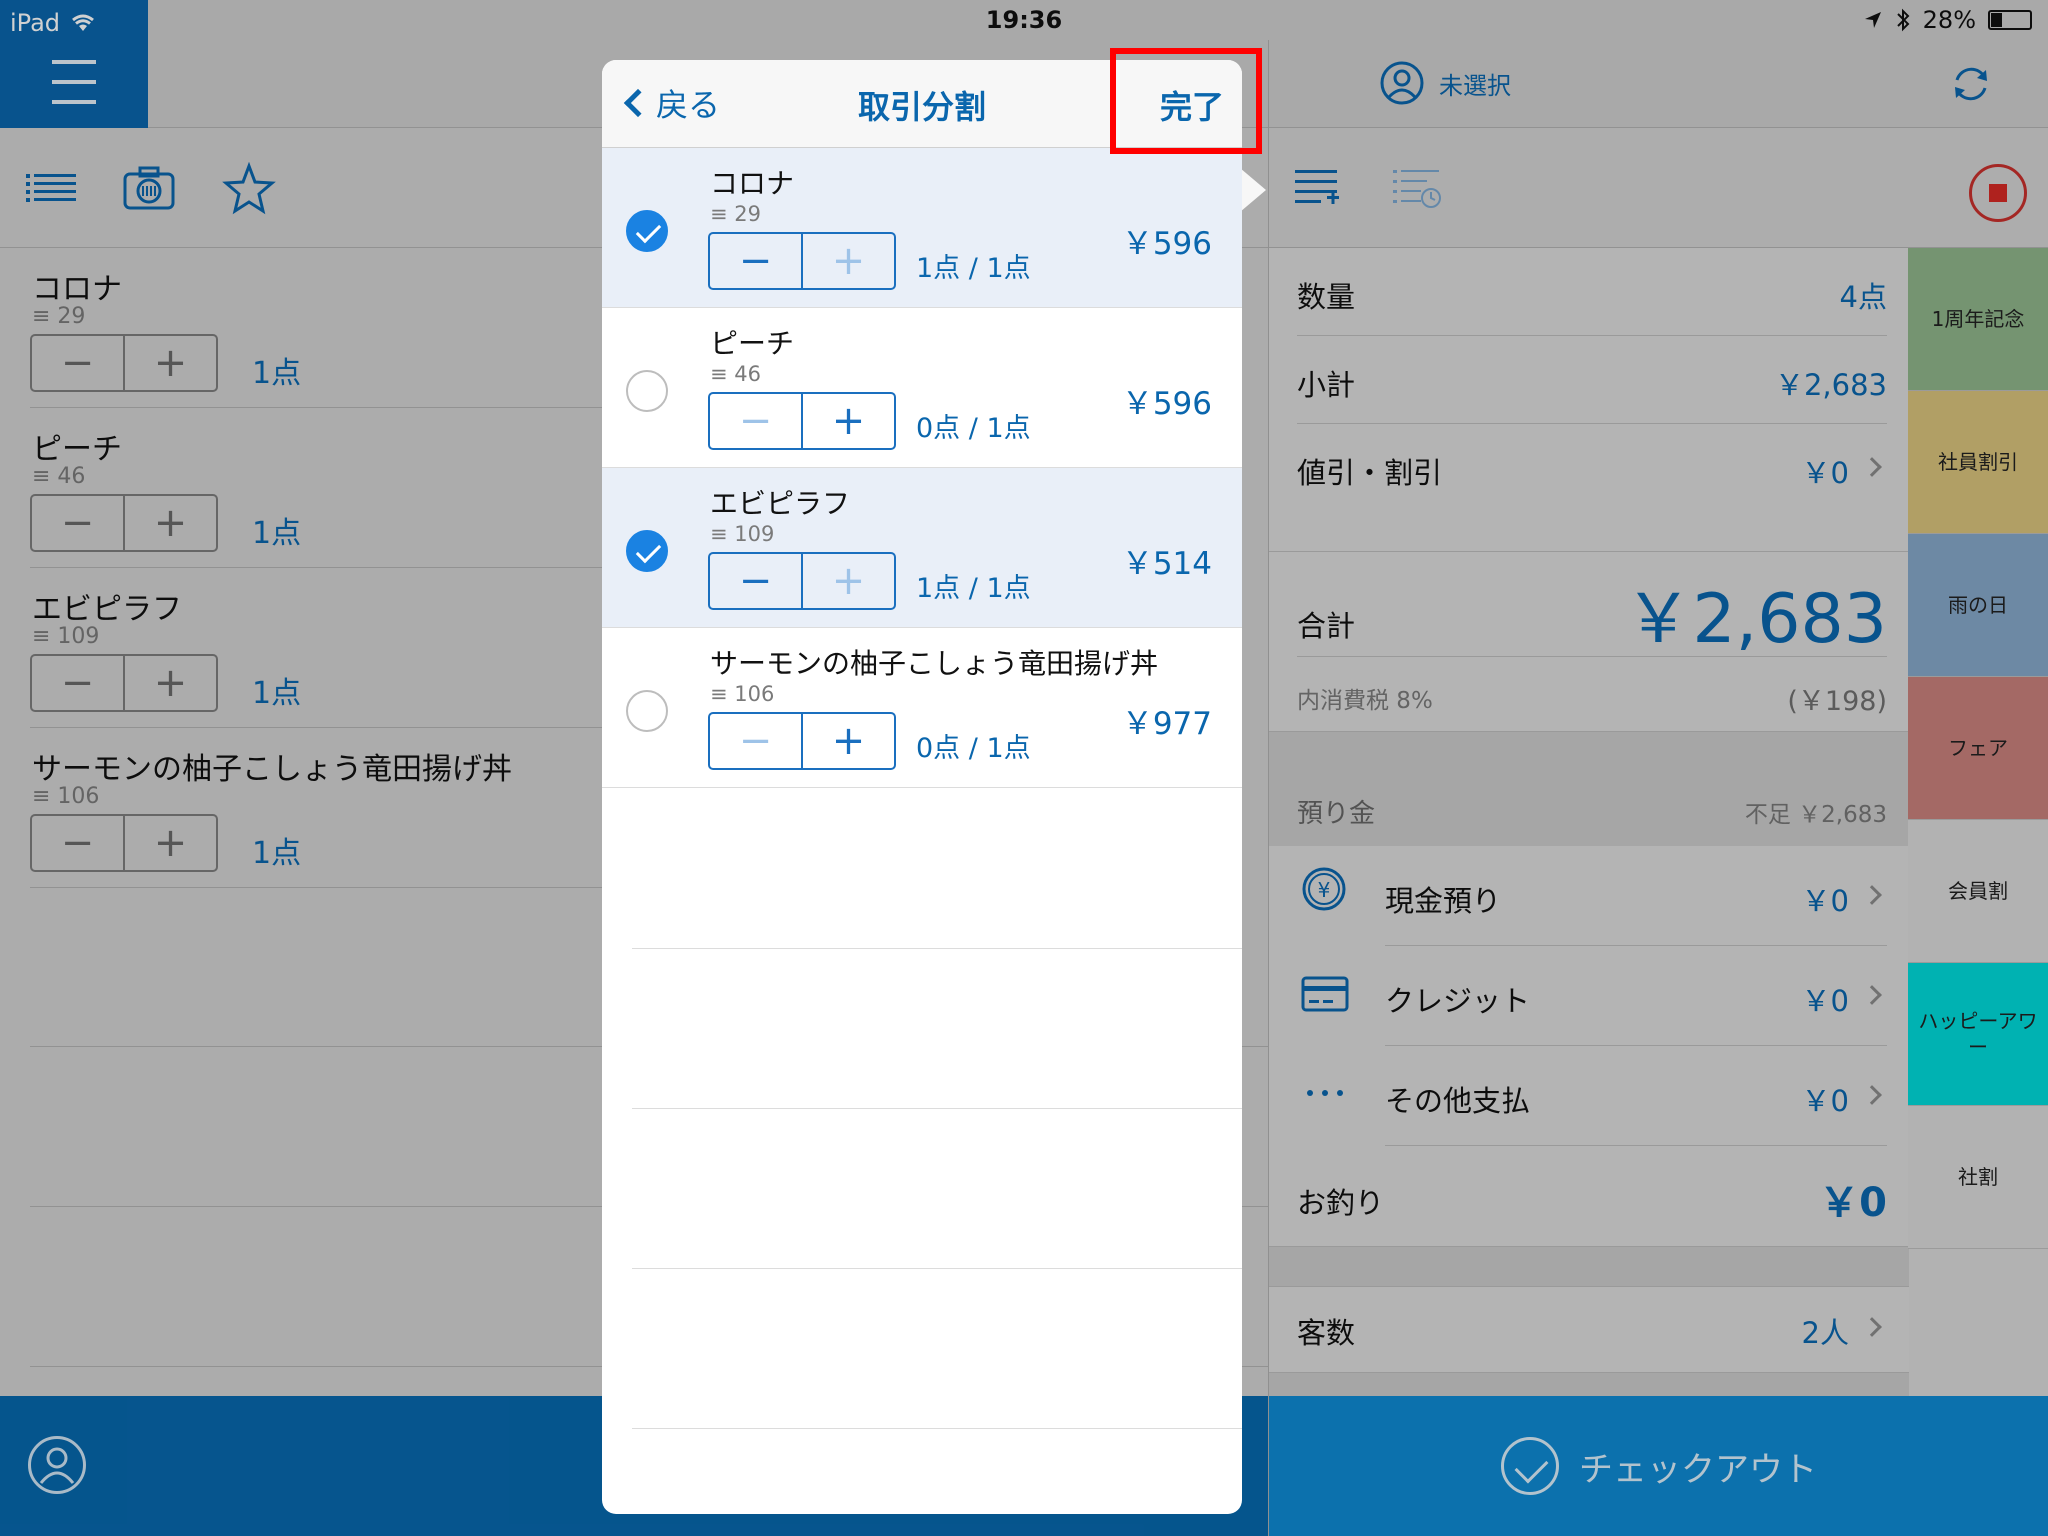 Image resolution: width=2048 pixels, height=1536 pixels. What do you see at coordinates (1998, 193) in the screenshot?
I see `stop-button` at bounding box center [1998, 193].